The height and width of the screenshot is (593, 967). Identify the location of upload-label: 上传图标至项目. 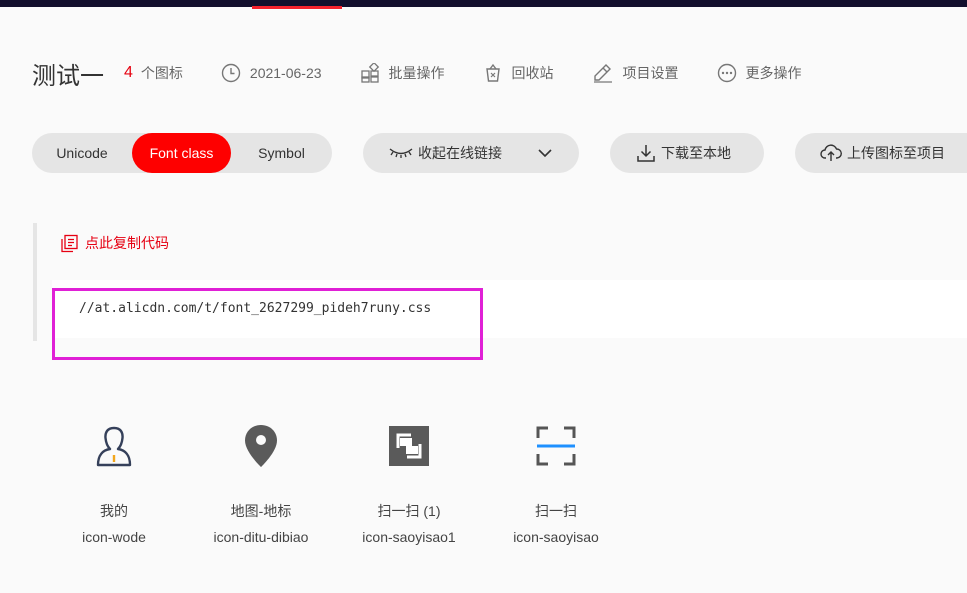
(896, 153).